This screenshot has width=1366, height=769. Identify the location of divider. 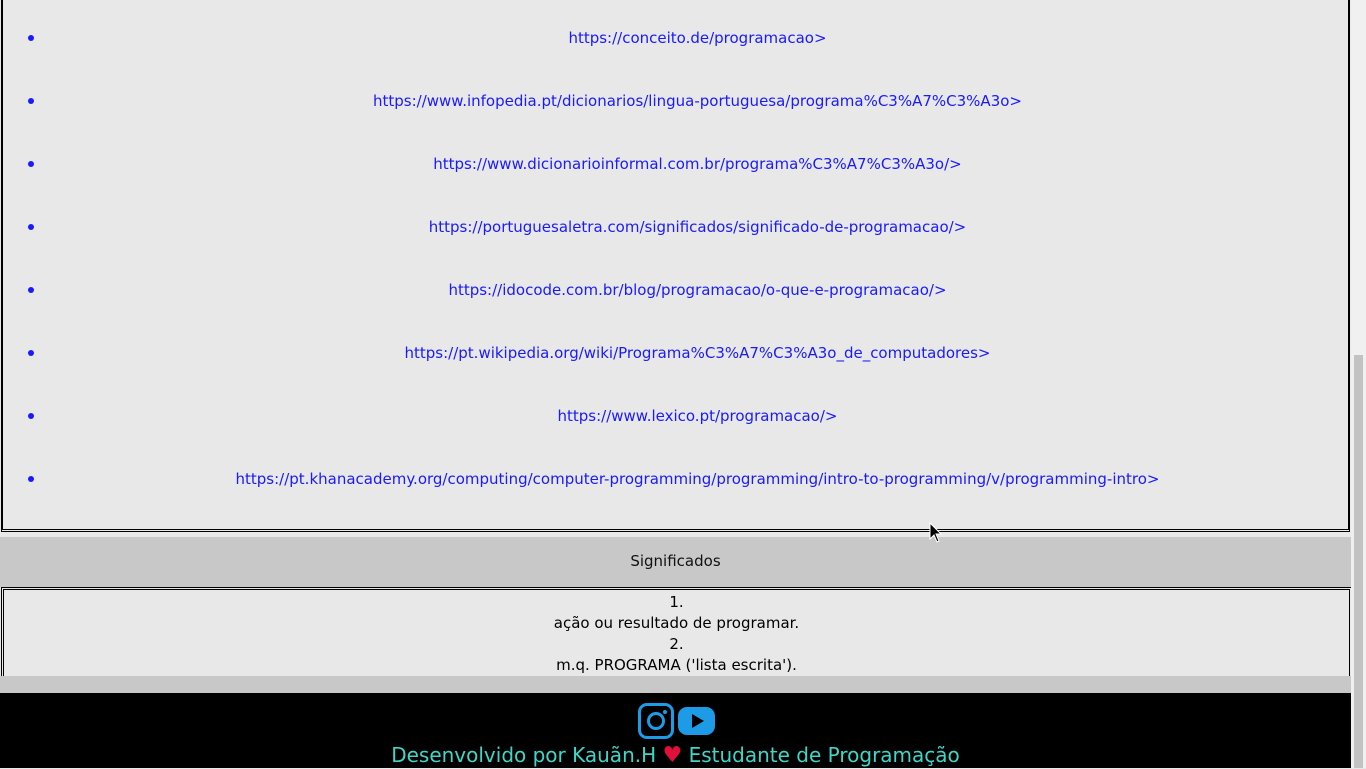
(675, 684).